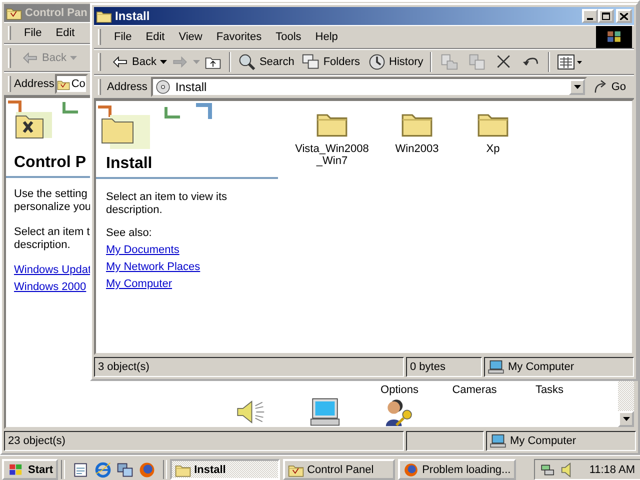 This screenshot has width=640, height=480. Describe the element at coordinates (239, 37) in the screenshot. I see `menu-item: Favorites` at that location.